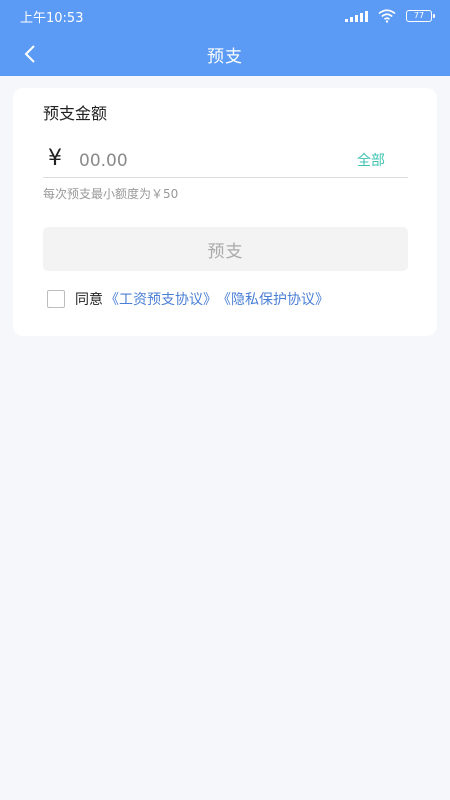 This screenshot has height=800, width=450. I want to click on amount-input, so click(199, 161).